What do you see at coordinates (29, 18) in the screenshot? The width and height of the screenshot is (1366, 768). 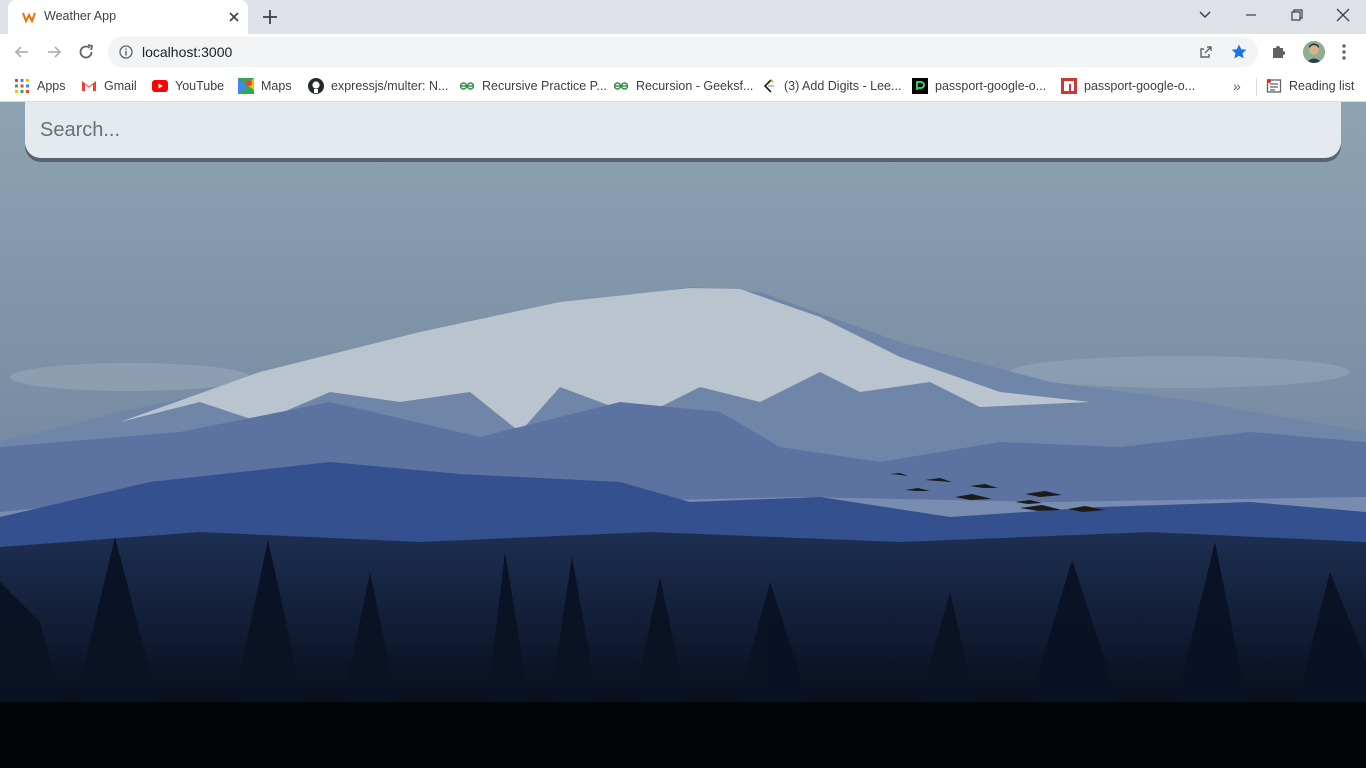 I see `weather-app-favicon` at bounding box center [29, 18].